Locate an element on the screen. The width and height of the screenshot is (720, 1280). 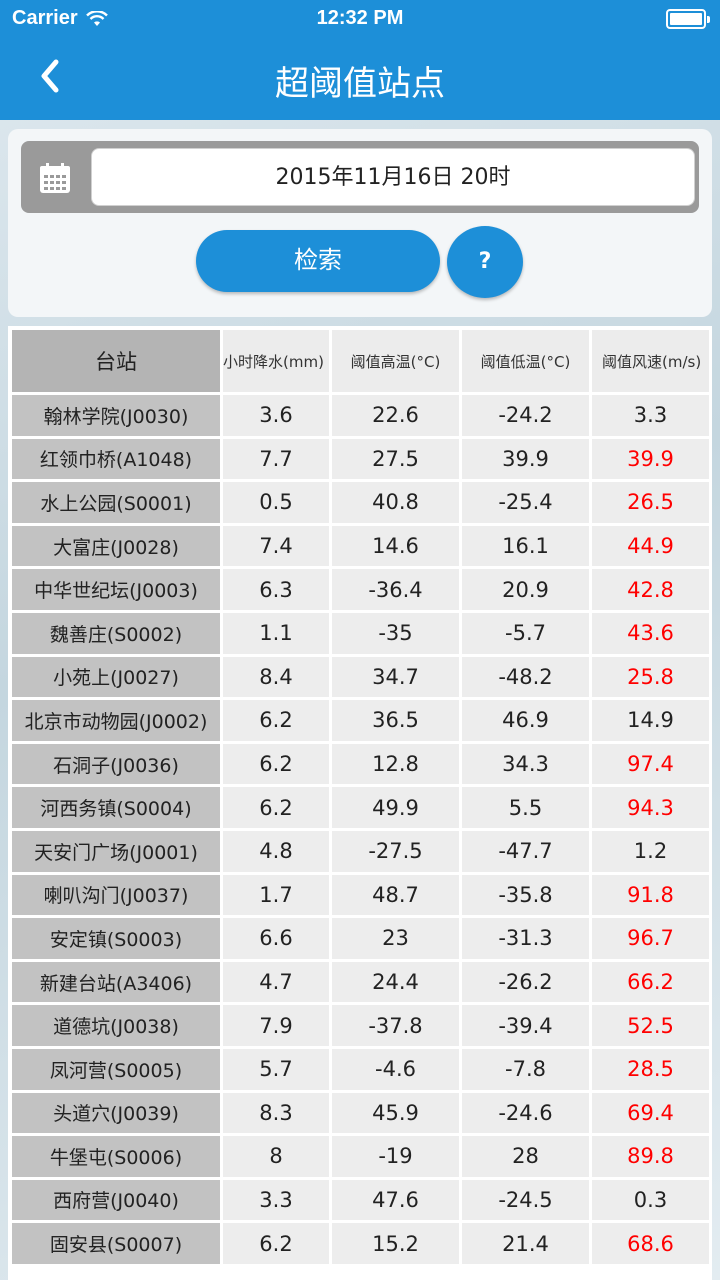
high-temp-value: 14.6 is located at coordinates (395, 546).